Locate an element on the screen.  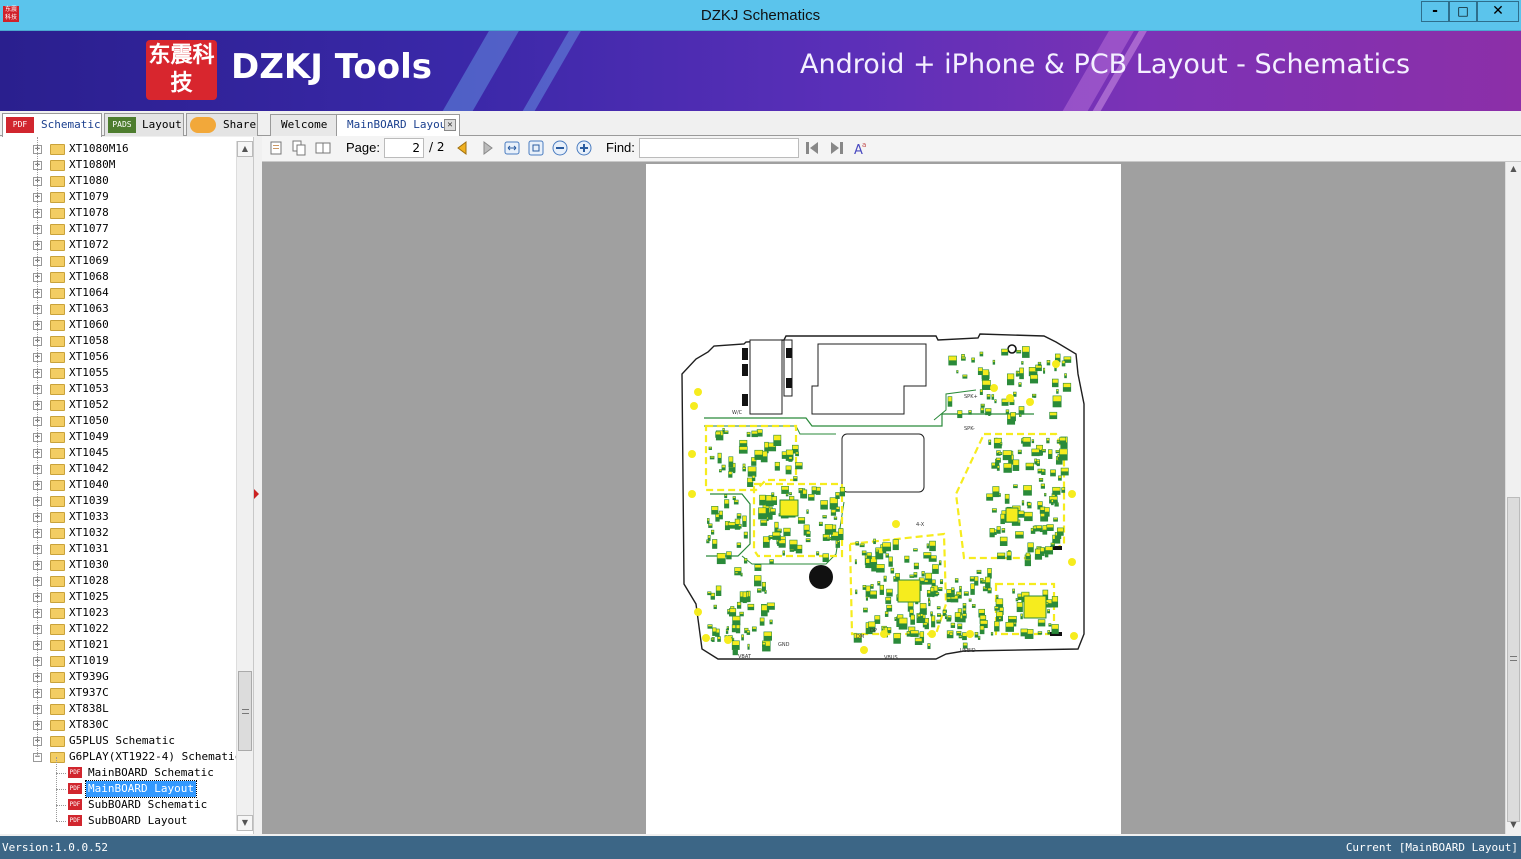
tab-welcome: Welcome is located at coordinates (305, 125).